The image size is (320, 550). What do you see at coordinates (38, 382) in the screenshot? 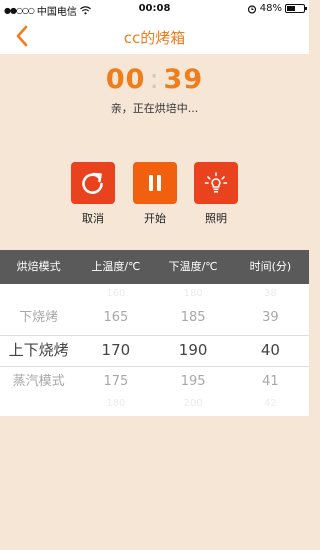
I see `picker-cell-mode: 蒸汽模式` at bounding box center [38, 382].